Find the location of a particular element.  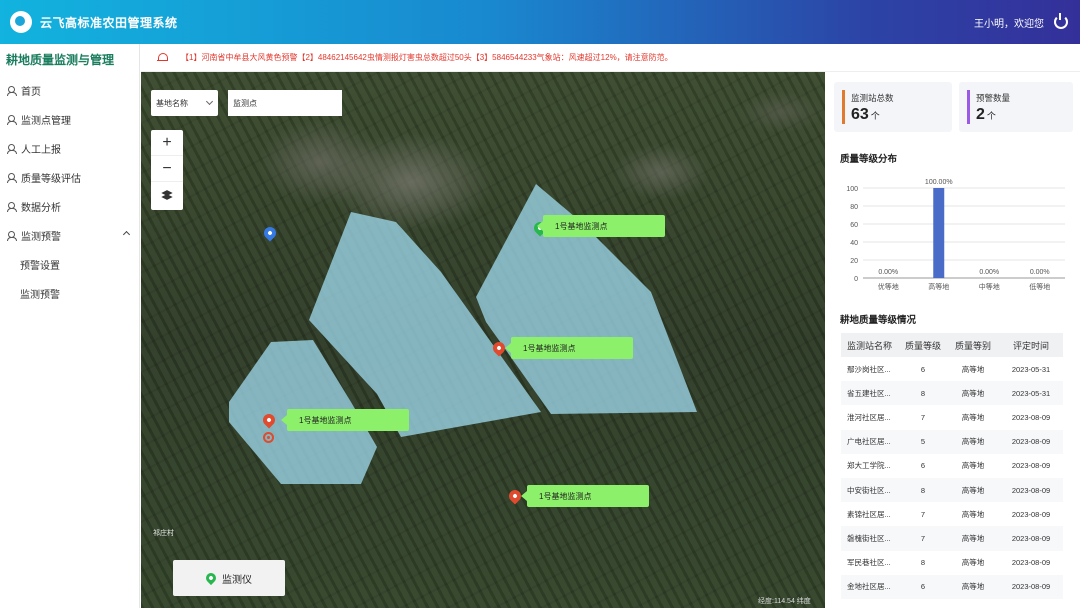

base-name-select: 基地名称 is located at coordinates (184, 103).